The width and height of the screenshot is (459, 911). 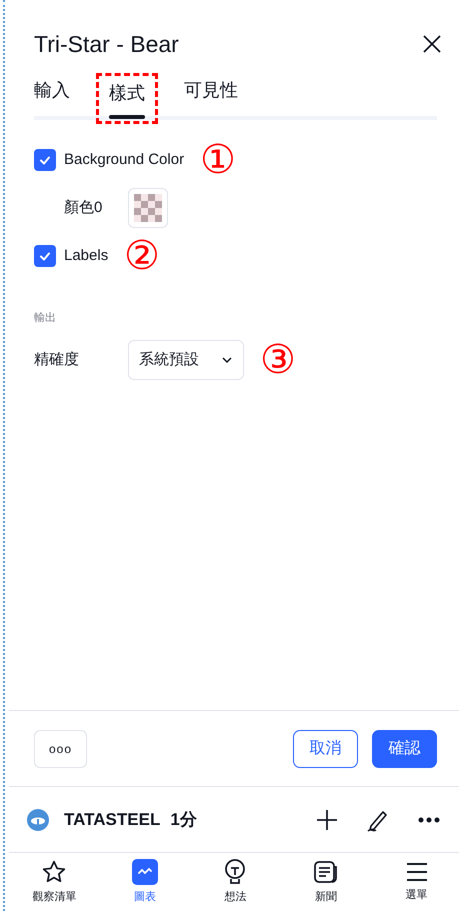 I want to click on color-label: 顏色0, so click(x=84, y=208).